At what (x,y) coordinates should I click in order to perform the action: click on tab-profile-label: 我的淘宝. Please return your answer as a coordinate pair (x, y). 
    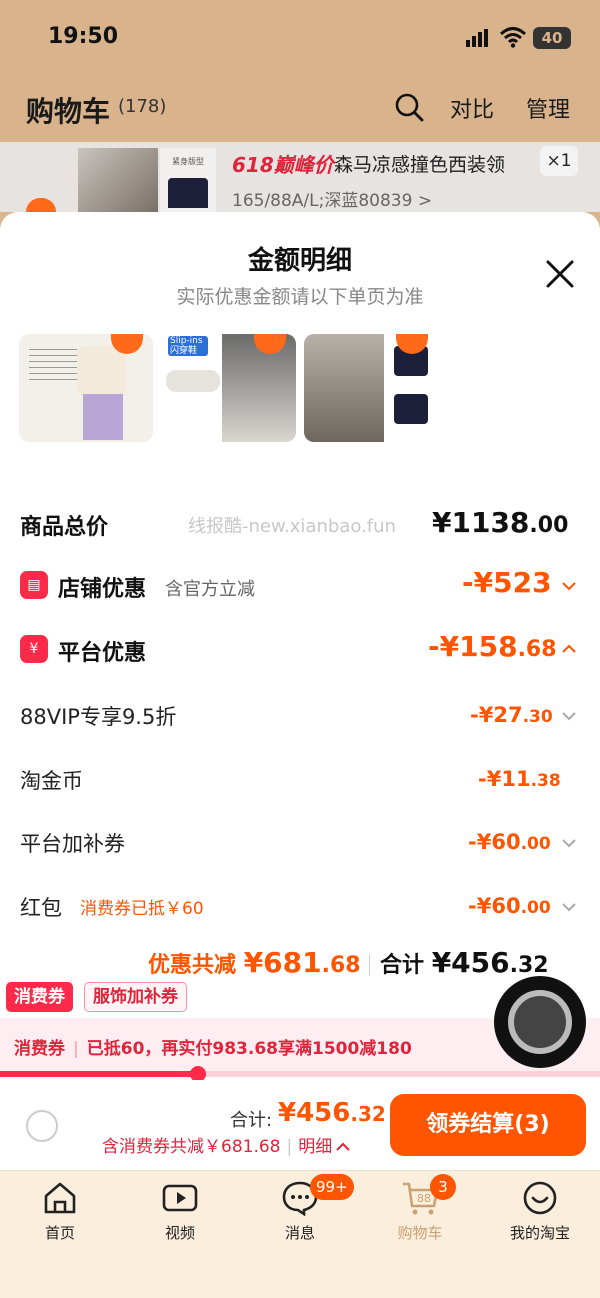
    Looking at the image, I should click on (539, 1233).